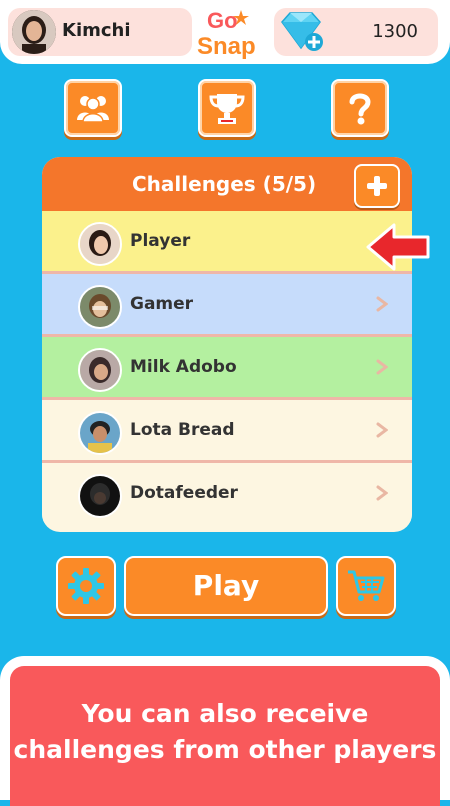  I want to click on friends-icon, so click(93, 109).